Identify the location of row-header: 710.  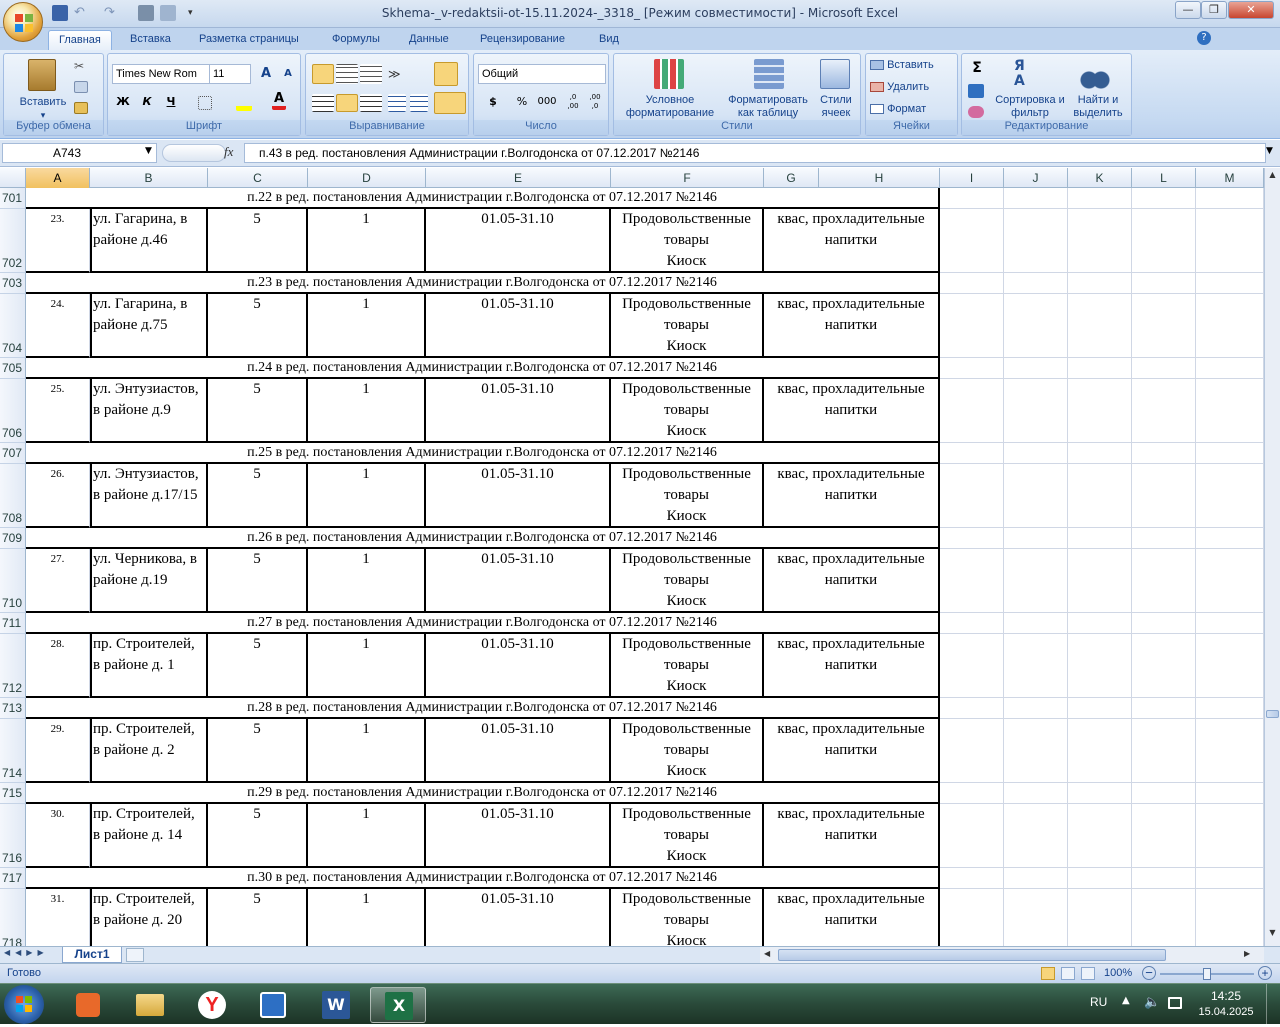
(13, 581).